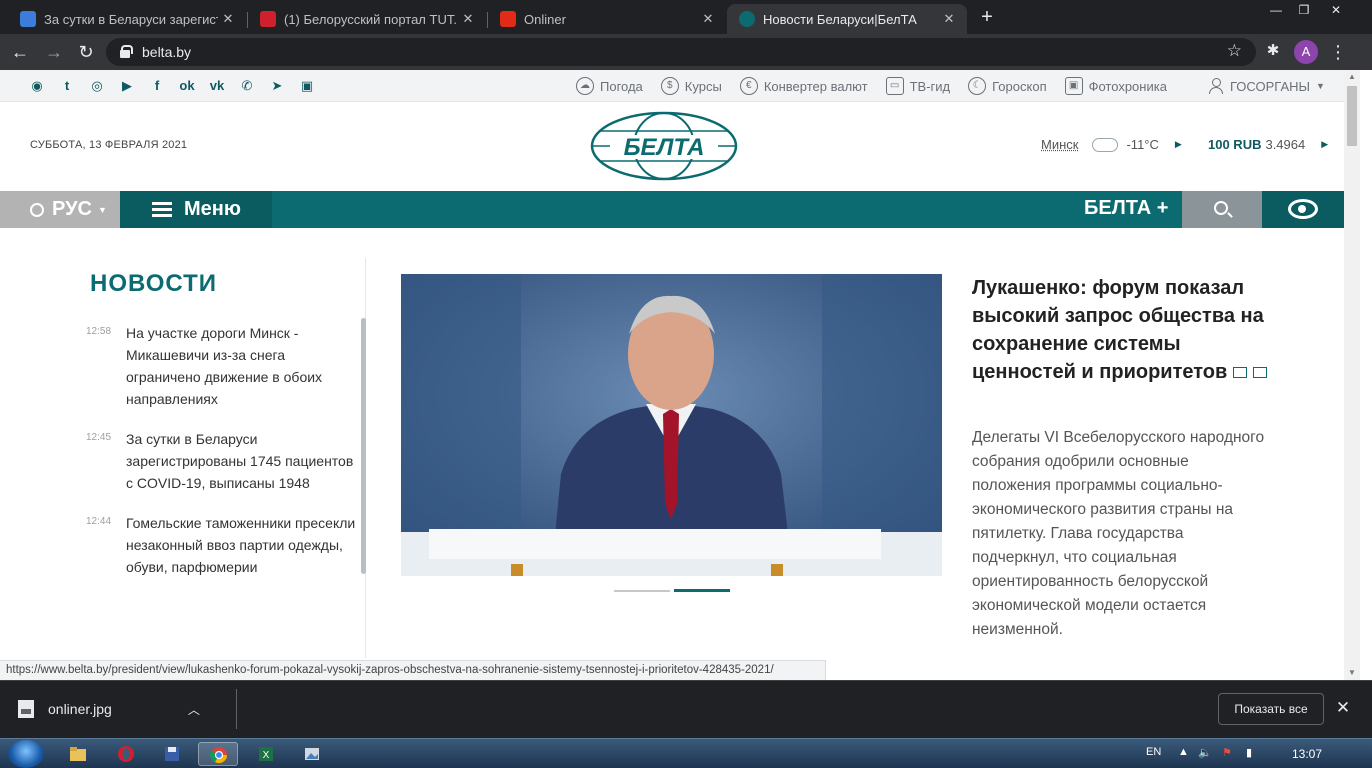 The width and height of the screenshot is (1372, 768). What do you see at coordinates (172, 754) in the screenshot?
I see `save-app-icon` at bounding box center [172, 754].